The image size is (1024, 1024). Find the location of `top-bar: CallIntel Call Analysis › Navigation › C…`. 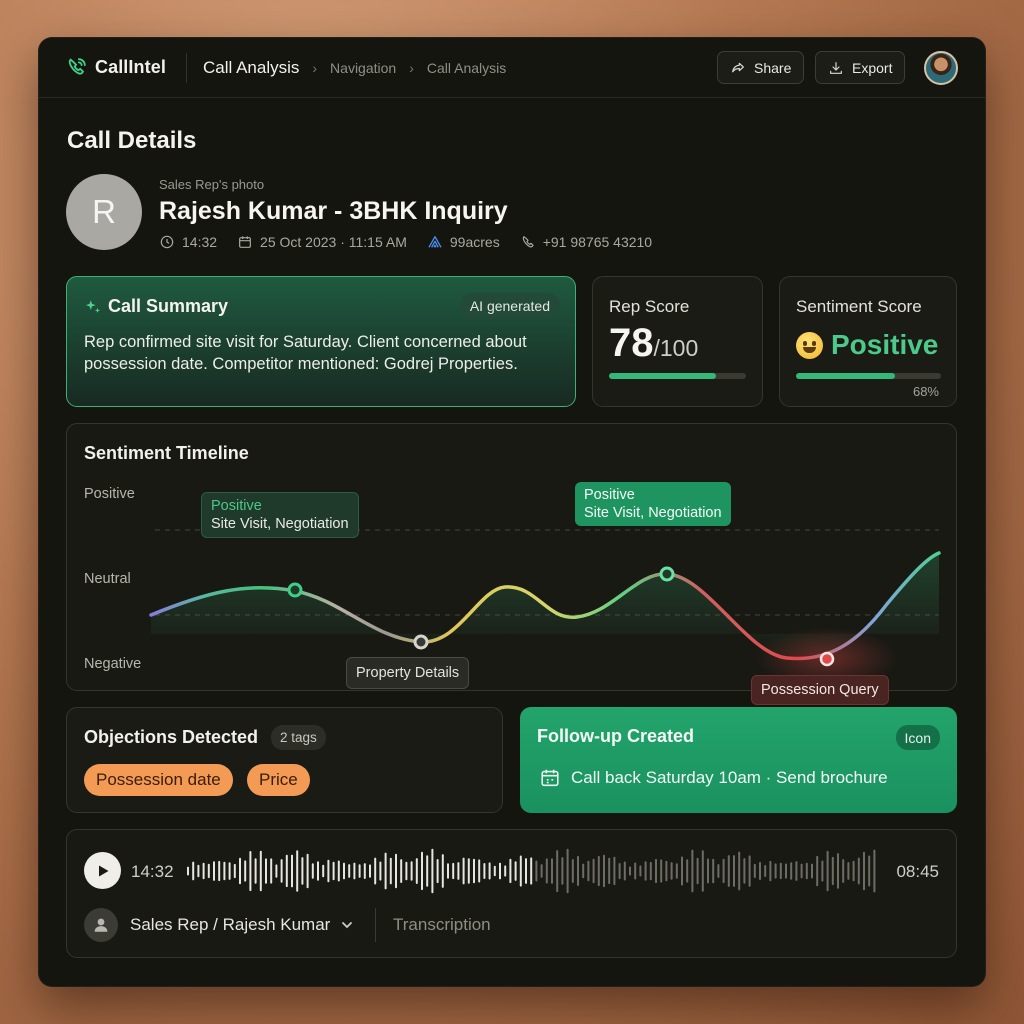

top-bar: CallIntel Call Analysis › Navigation › C… is located at coordinates (512, 67).